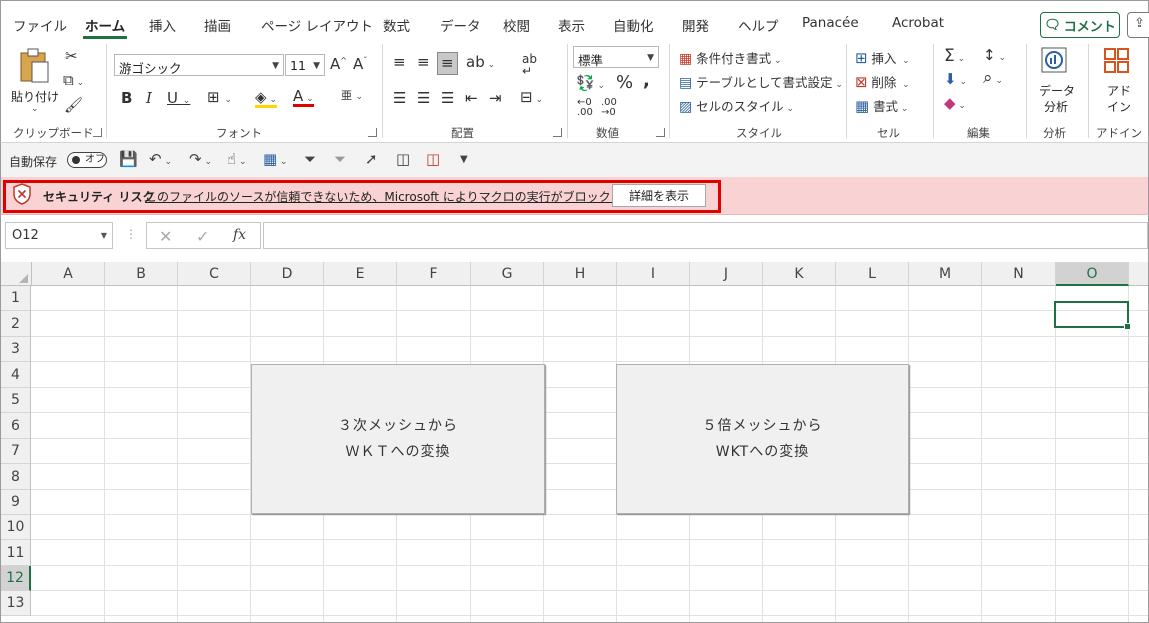 This screenshot has width=1149, height=623. I want to click on cell-styles-button: ▨ セルのスタイル ⌄, so click(736, 105).